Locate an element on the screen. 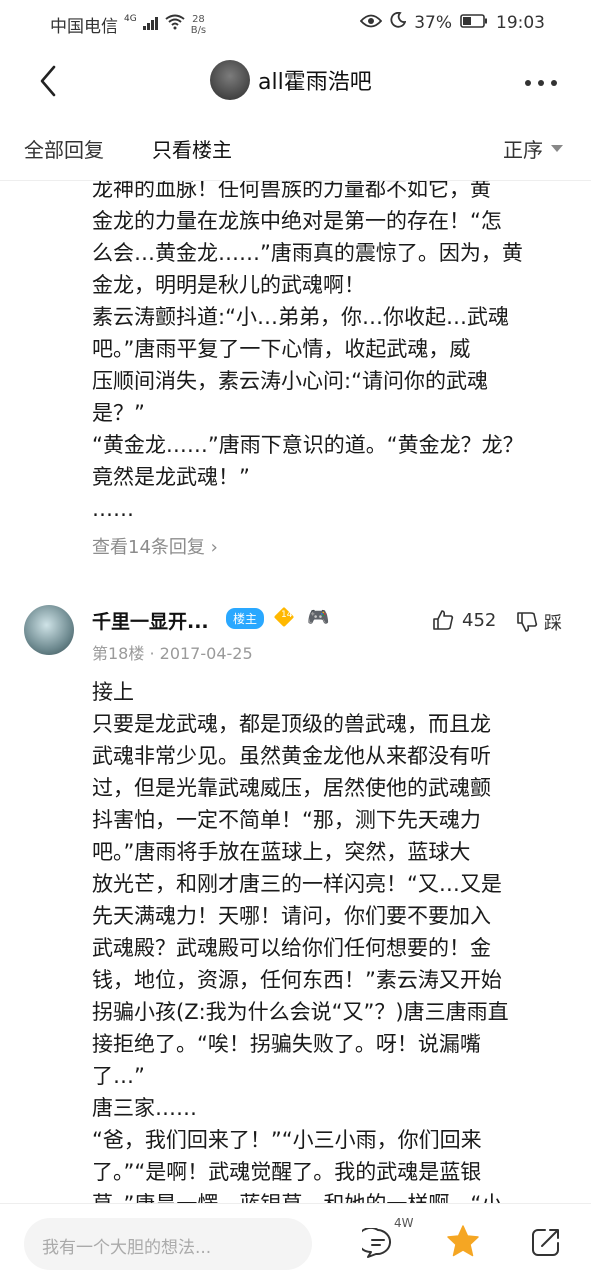 The image size is (591, 1281). sort-label: 正序 is located at coordinates (523, 150).